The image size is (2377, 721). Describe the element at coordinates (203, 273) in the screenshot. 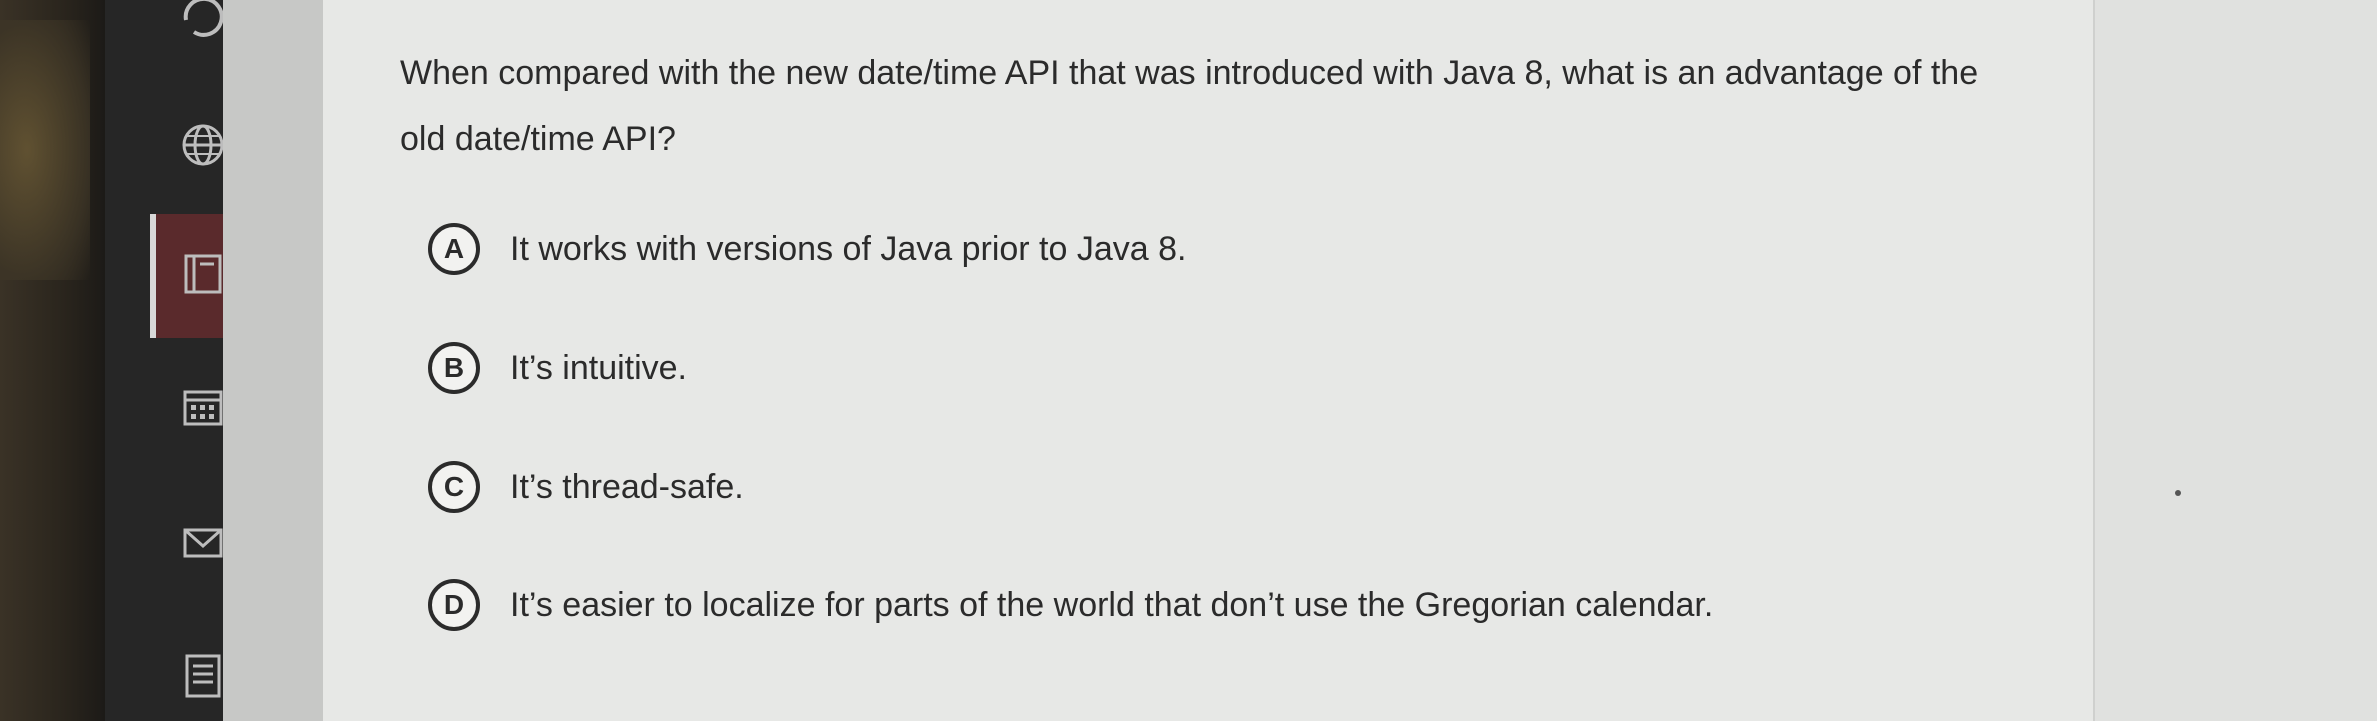

I see `book-icon` at that location.